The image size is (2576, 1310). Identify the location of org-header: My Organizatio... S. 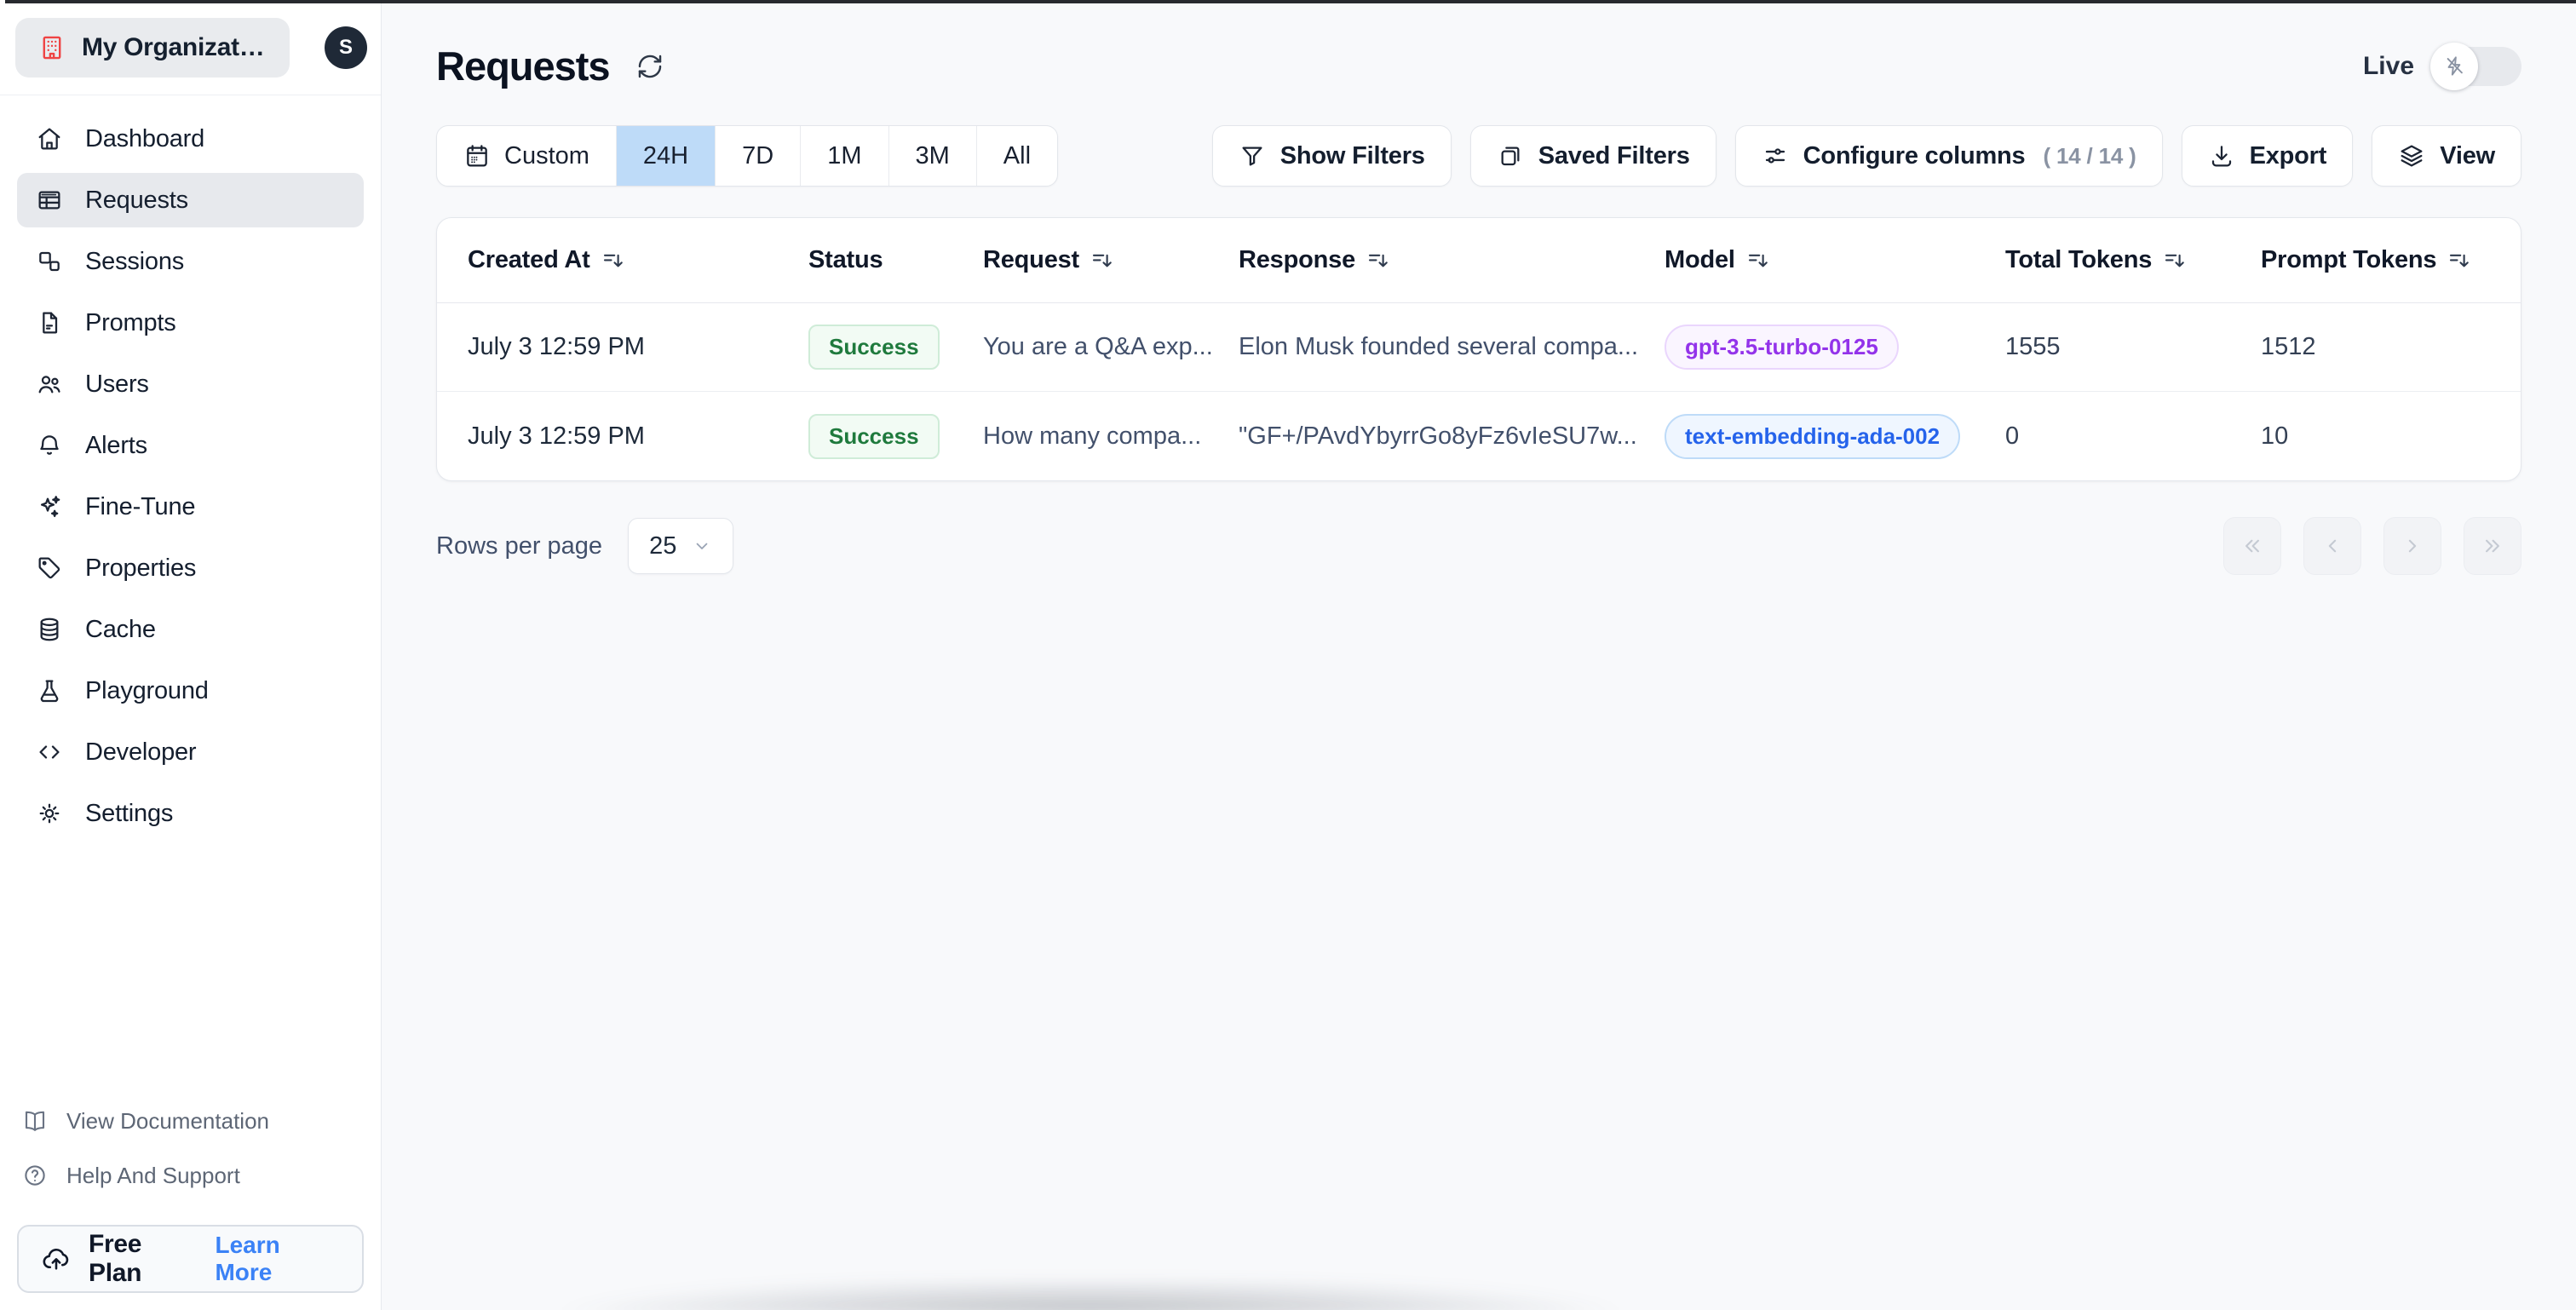
(191, 47).